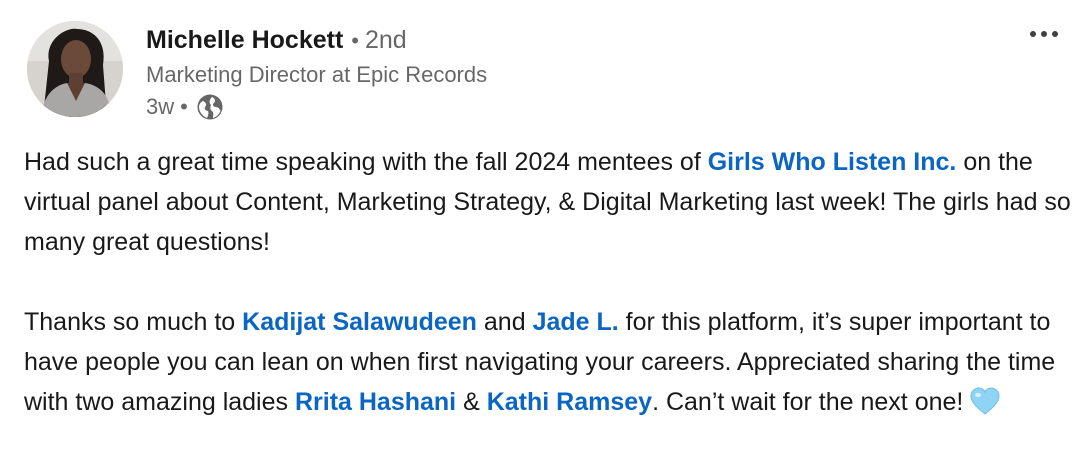  What do you see at coordinates (75, 69) in the screenshot?
I see `avatar` at bounding box center [75, 69].